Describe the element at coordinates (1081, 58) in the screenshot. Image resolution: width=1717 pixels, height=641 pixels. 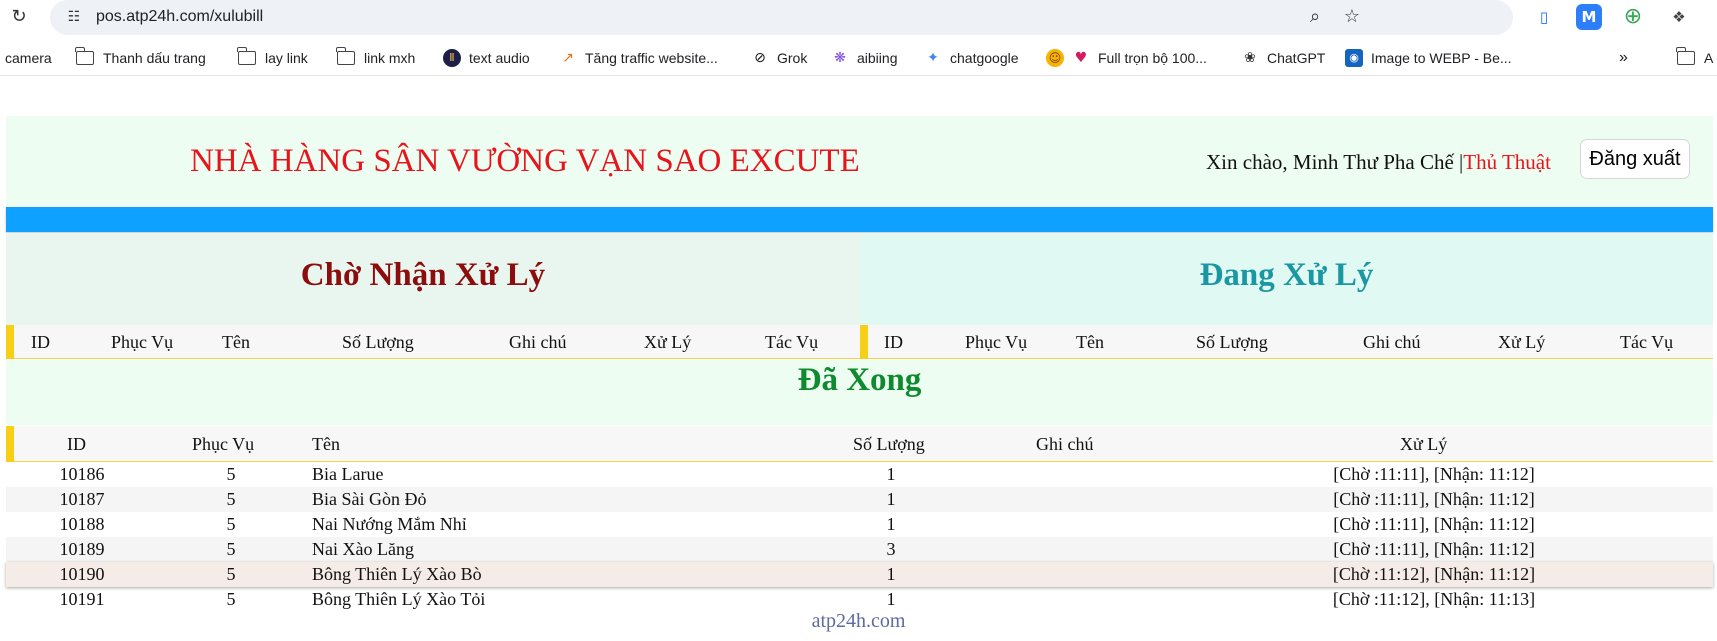
I see `heart-icon: ♥` at that location.